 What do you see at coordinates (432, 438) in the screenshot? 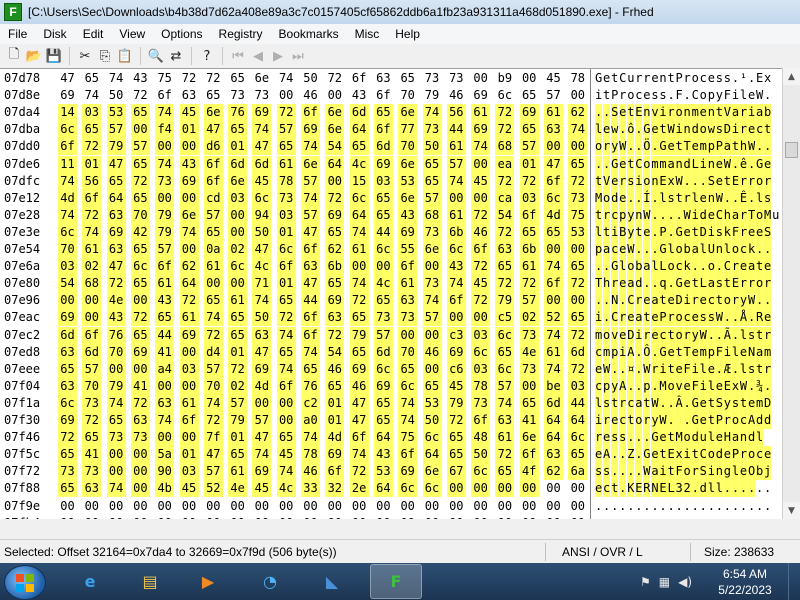
I see `hex-byte: 6c` at bounding box center [432, 438].